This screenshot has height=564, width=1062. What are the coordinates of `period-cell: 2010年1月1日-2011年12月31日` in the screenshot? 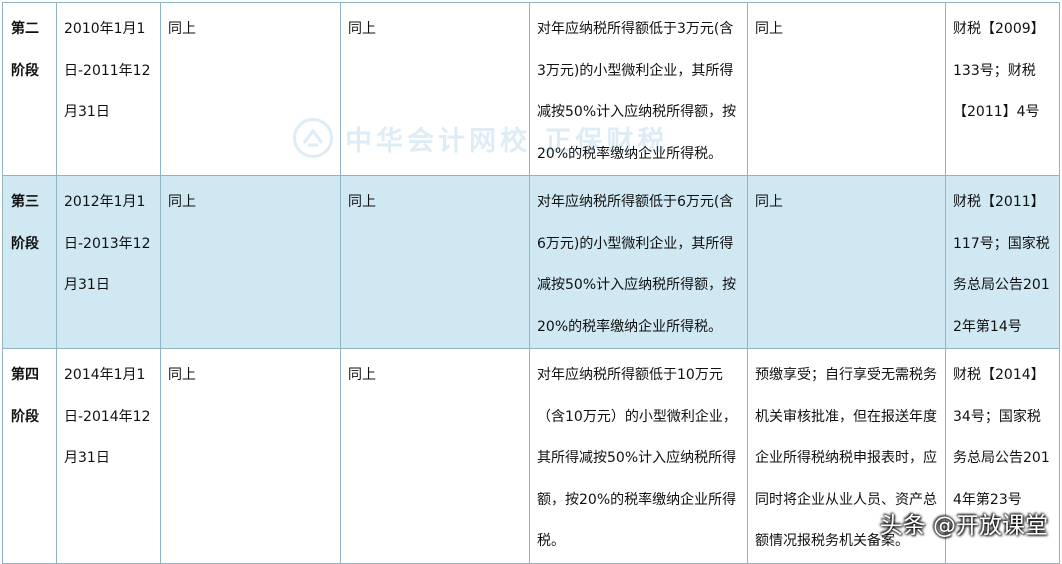 It's located at (108, 89).